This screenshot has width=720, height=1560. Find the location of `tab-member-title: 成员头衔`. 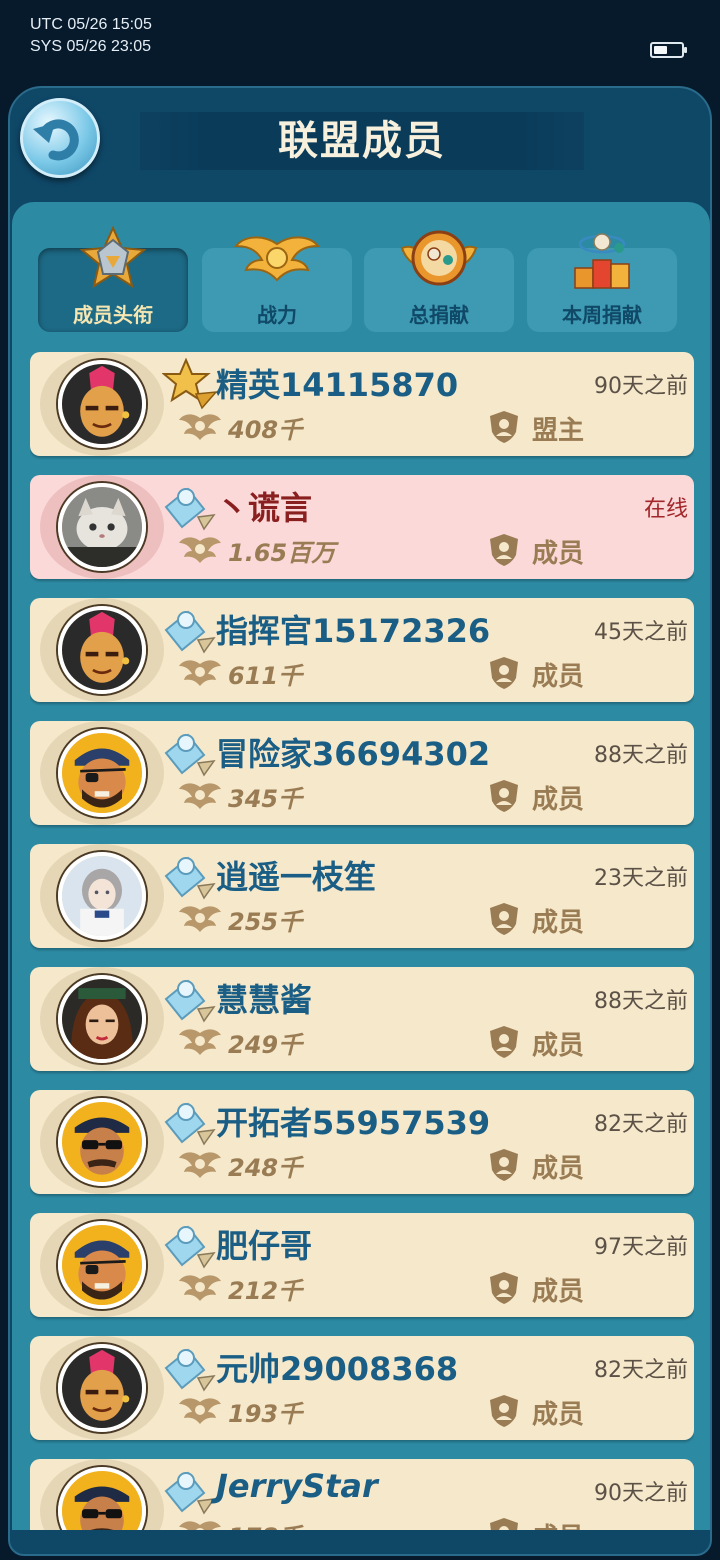

tab-member-title: 成员头衔 is located at coordinates (113, 278).